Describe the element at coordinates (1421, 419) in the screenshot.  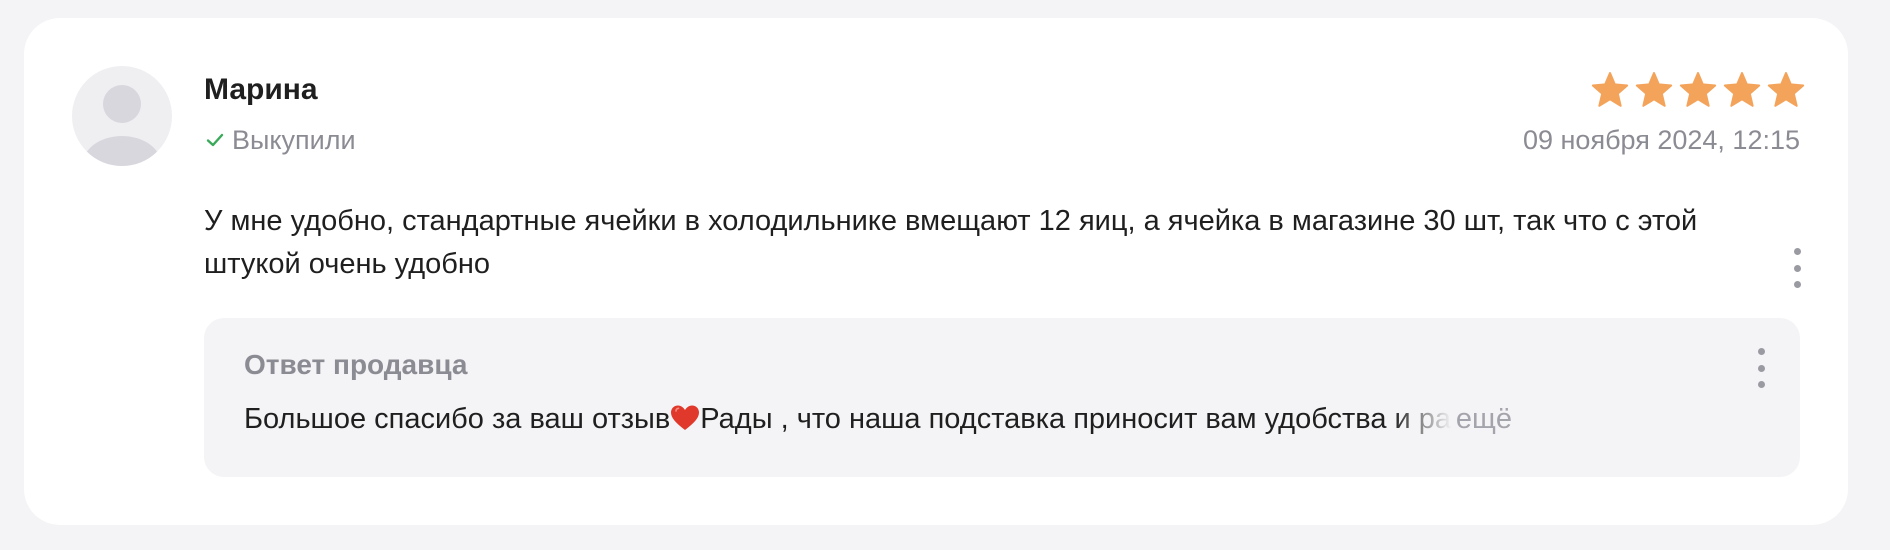
I see `text-fade` at that location.